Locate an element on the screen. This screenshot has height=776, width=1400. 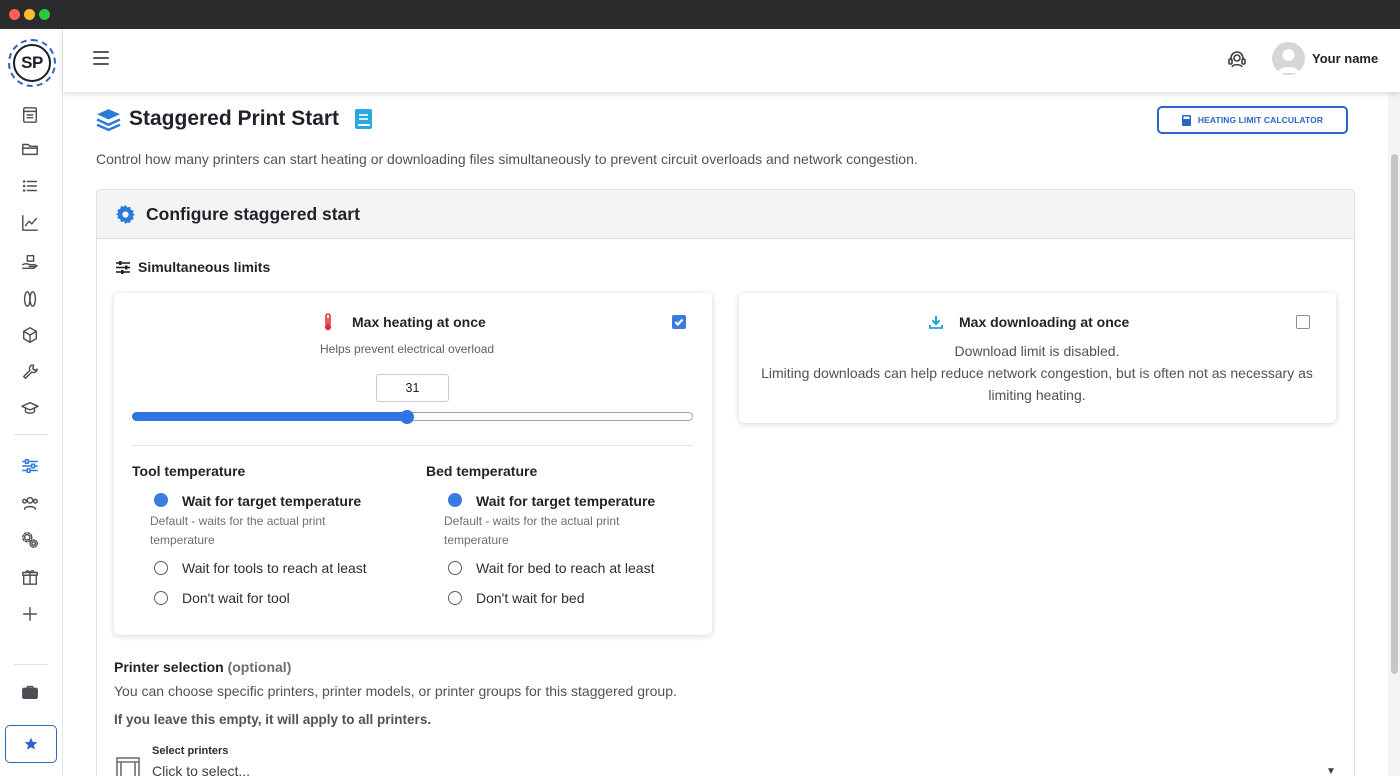
sidebar-item-stats is located at coordinates (30, 223).